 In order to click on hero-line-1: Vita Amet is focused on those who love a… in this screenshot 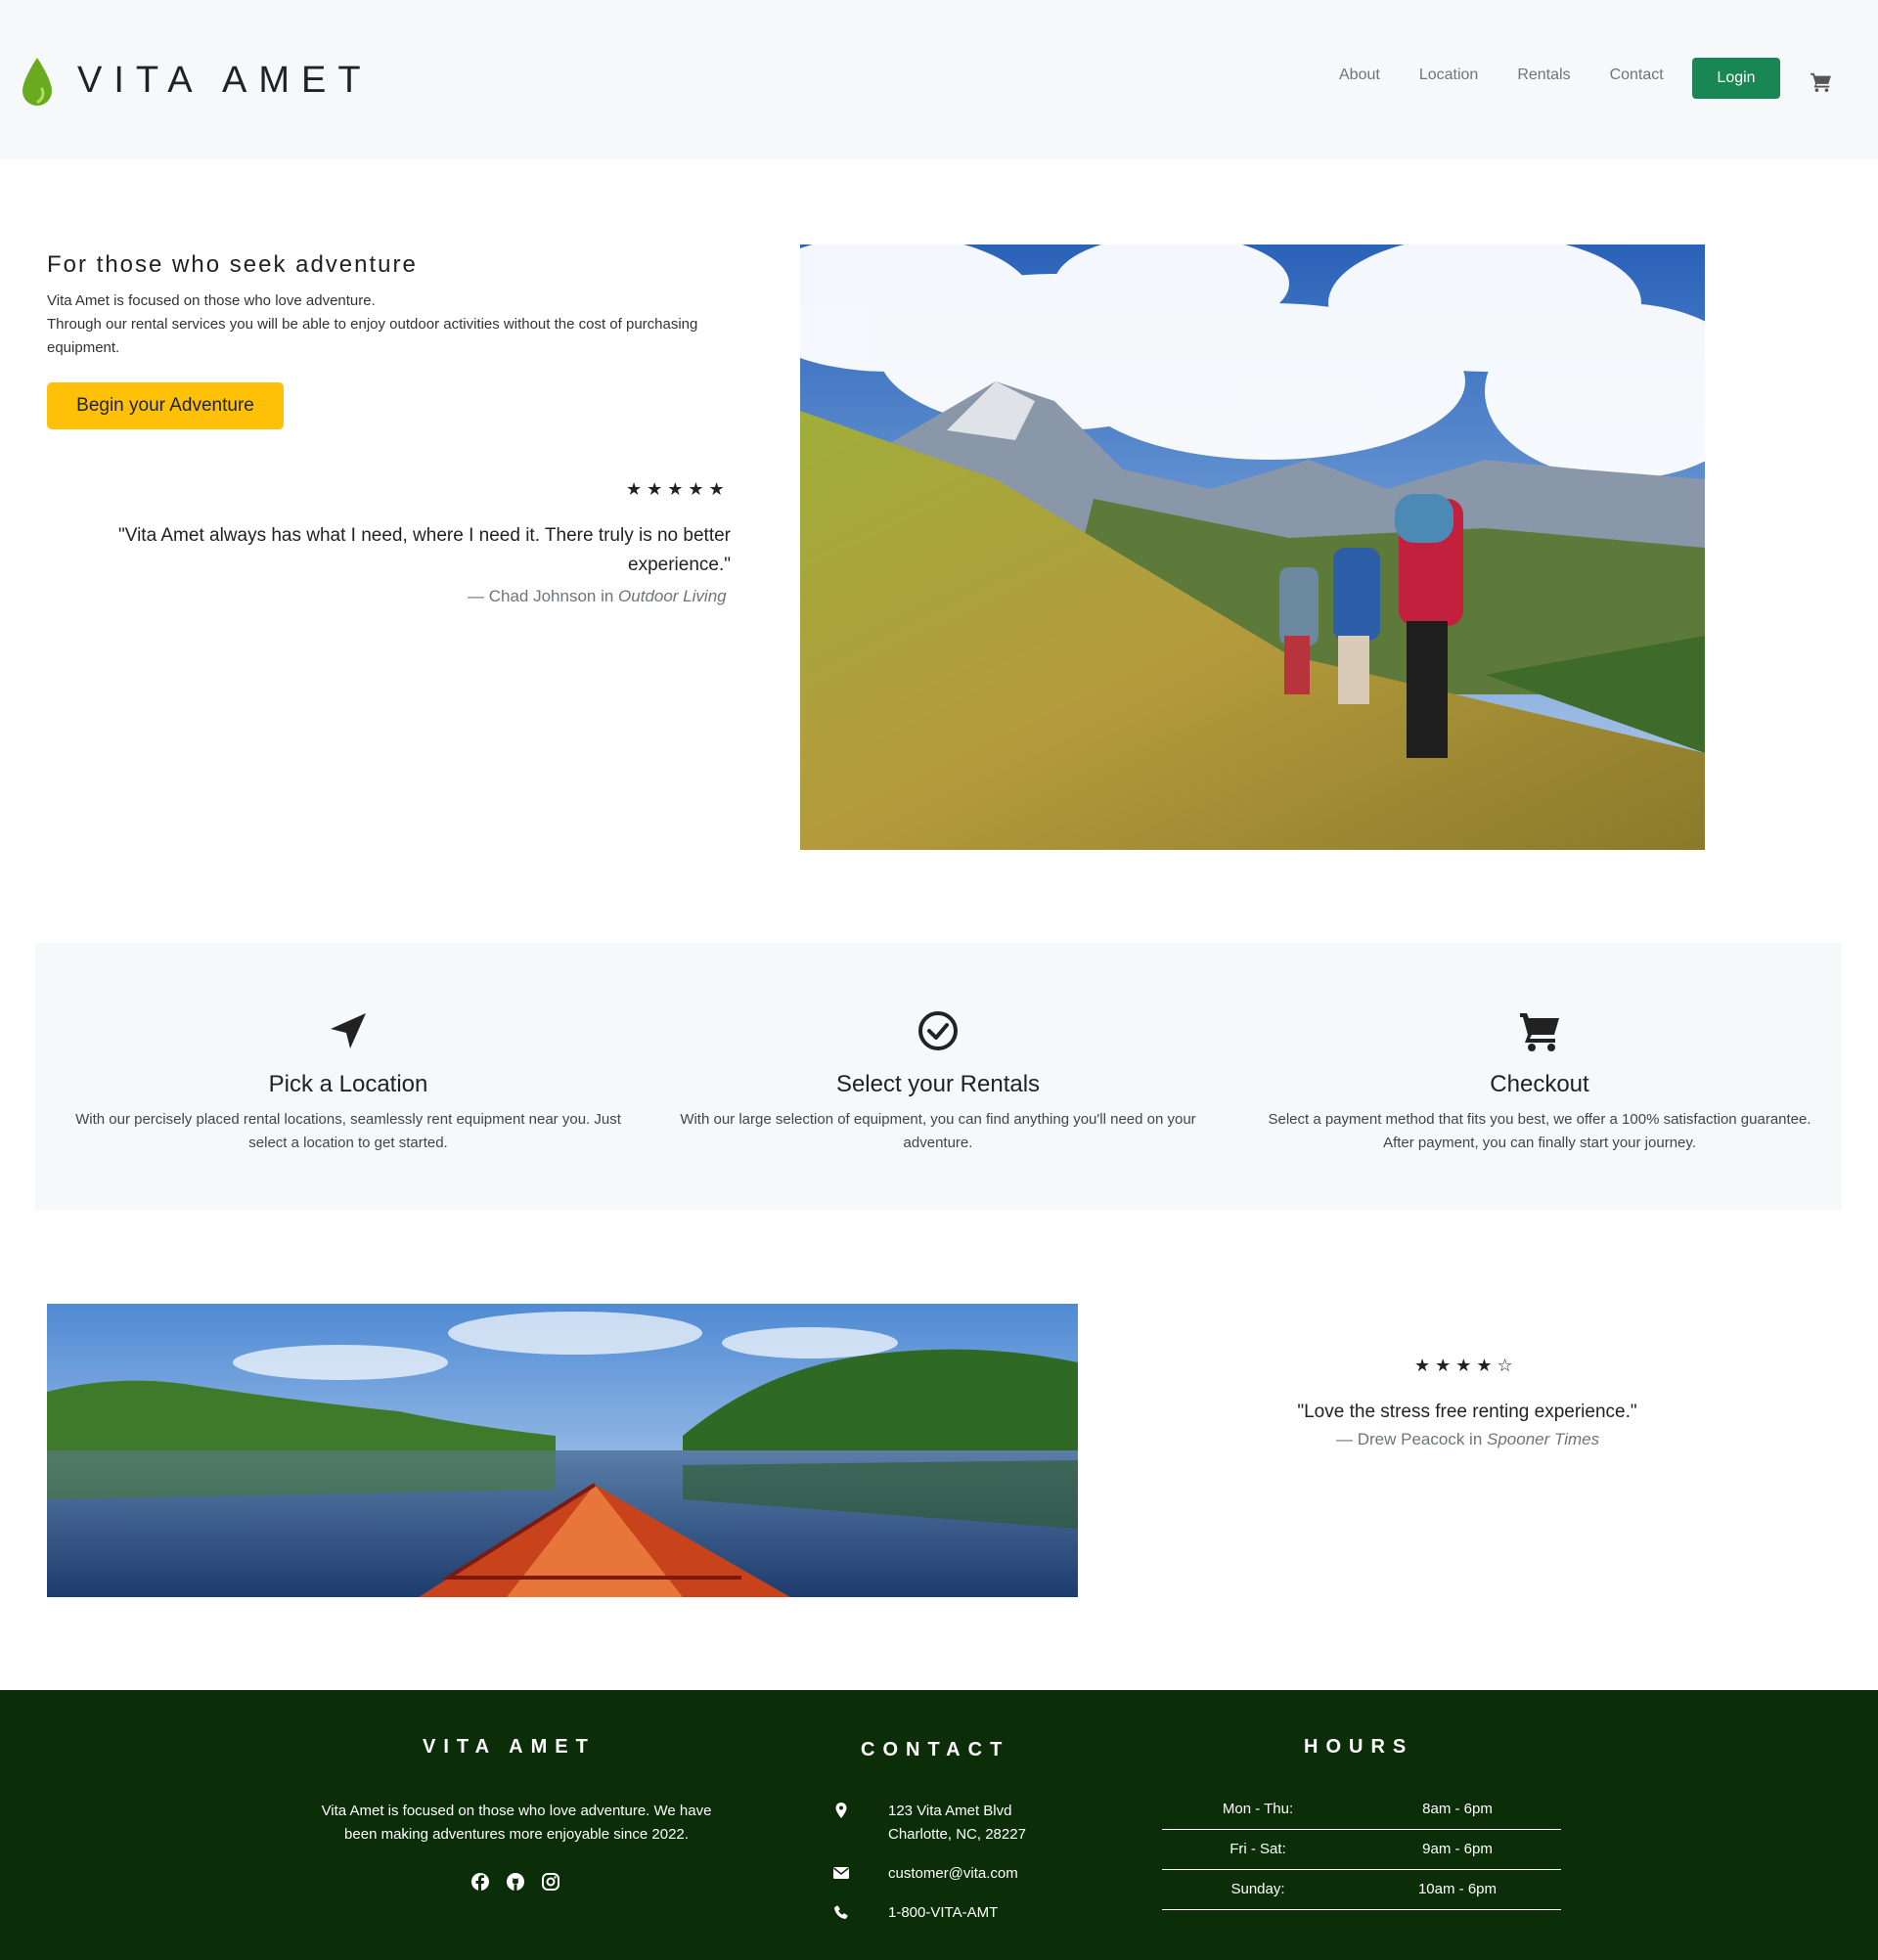, I will do `click(211, 300)`.